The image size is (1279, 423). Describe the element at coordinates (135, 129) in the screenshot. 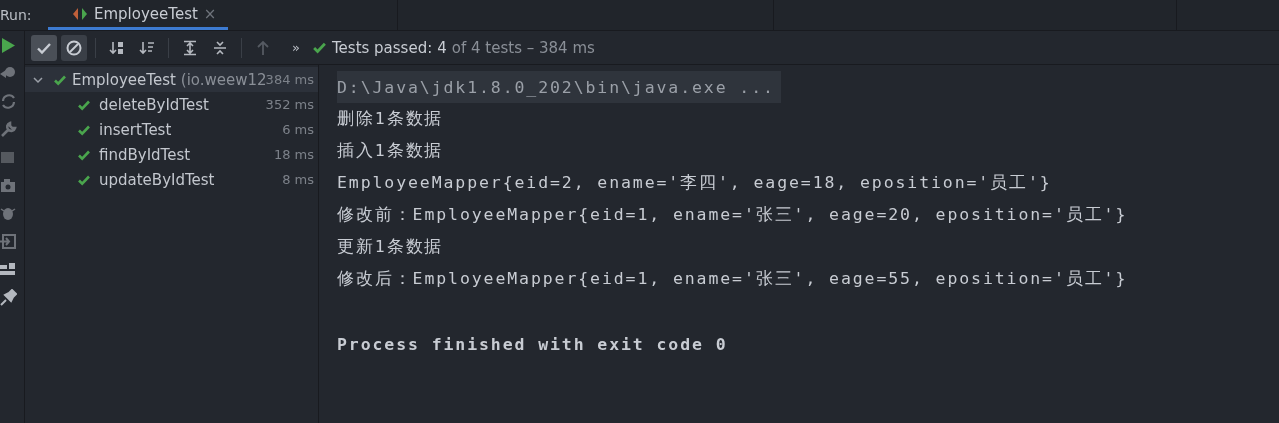

I see `test-name: insertTest` at that location.